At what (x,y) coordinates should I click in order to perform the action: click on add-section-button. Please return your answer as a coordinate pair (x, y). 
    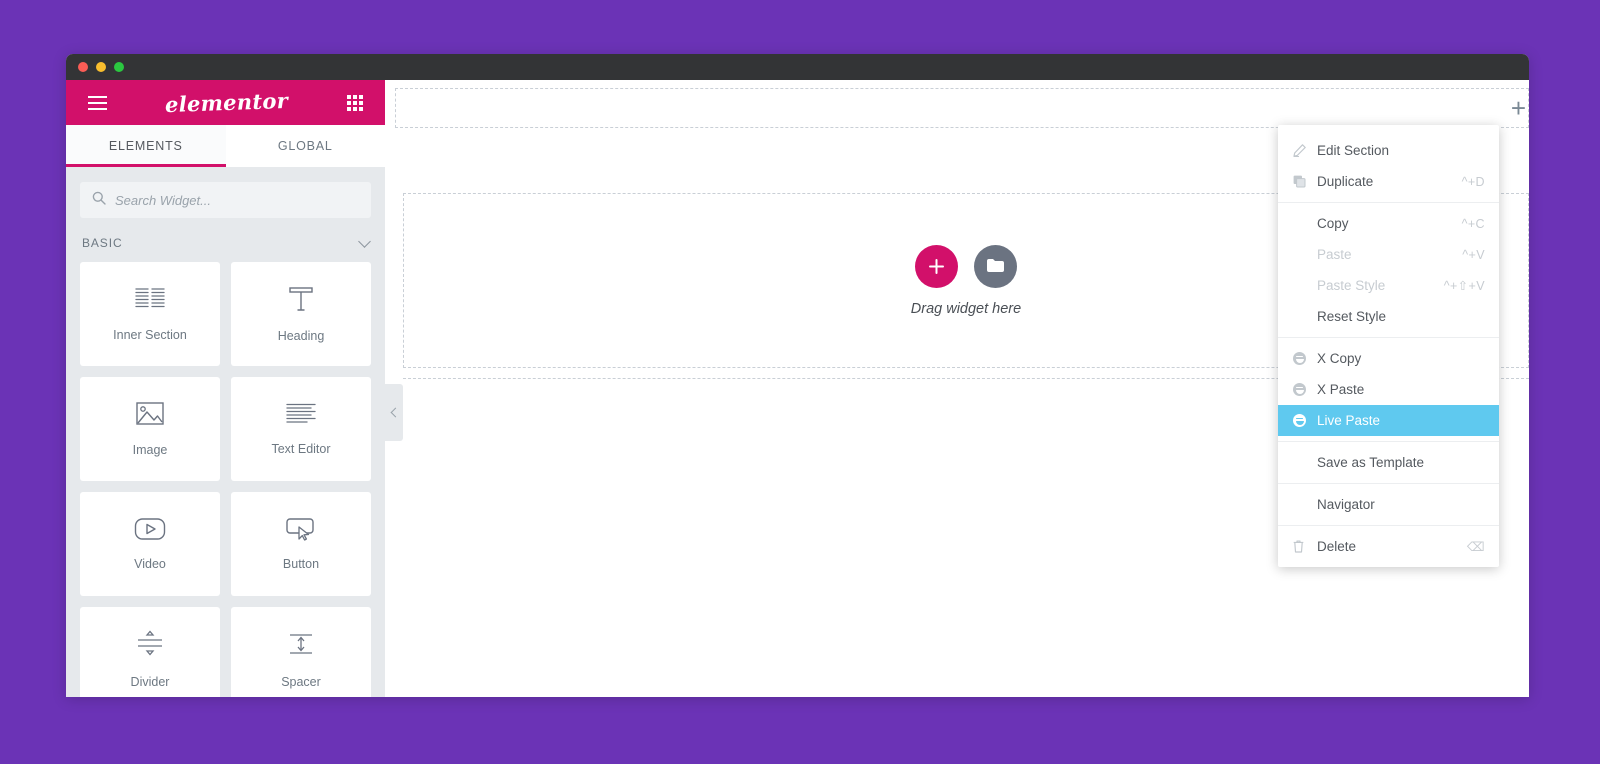
    Looking at the image, I should click on (936, 266).